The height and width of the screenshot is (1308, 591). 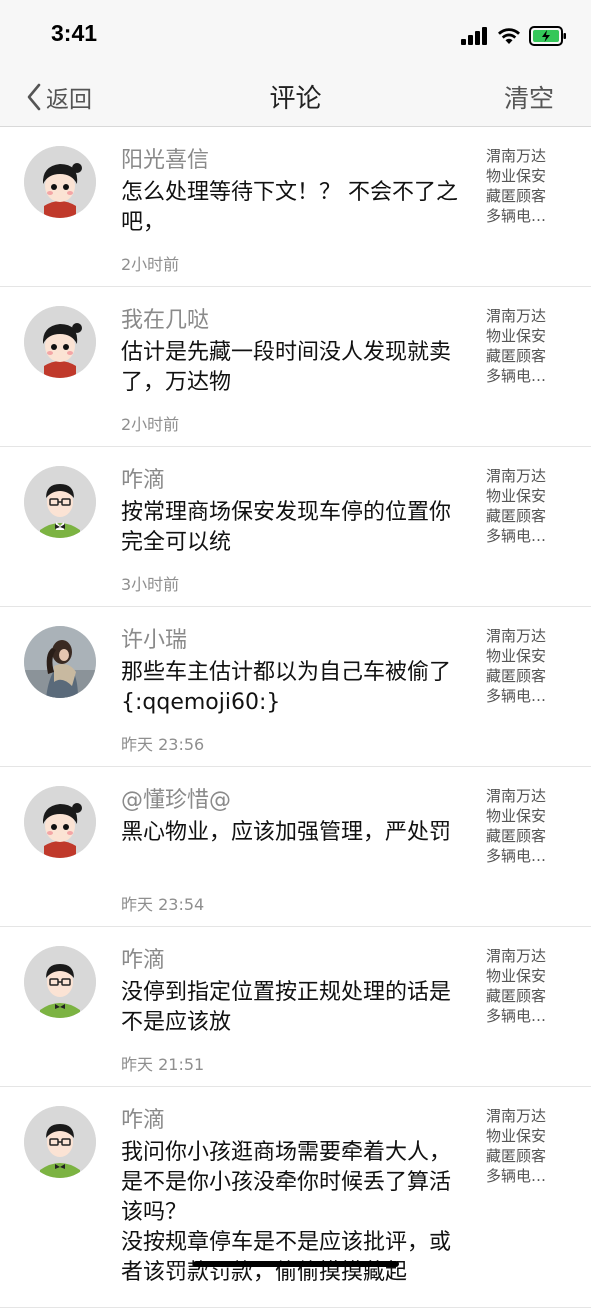 I want to click on status-icons, so click(x=514, y=36).